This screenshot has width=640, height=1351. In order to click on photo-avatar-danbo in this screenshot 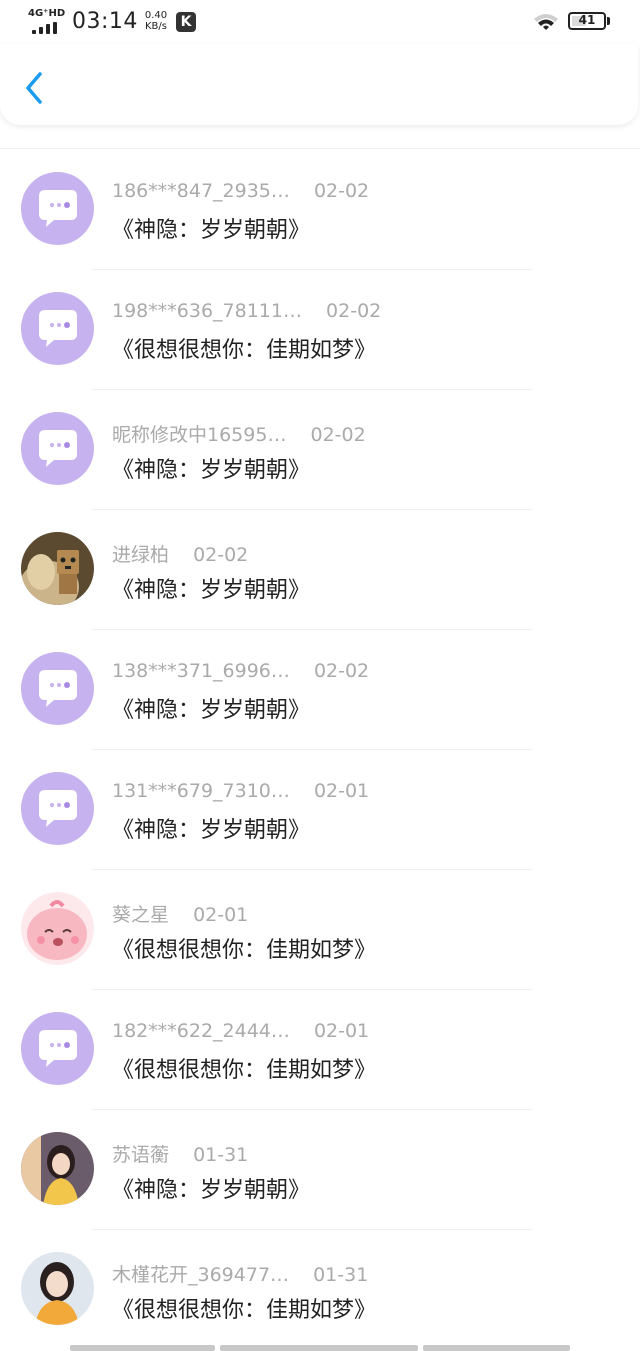, I will do `click(57, 568)`.